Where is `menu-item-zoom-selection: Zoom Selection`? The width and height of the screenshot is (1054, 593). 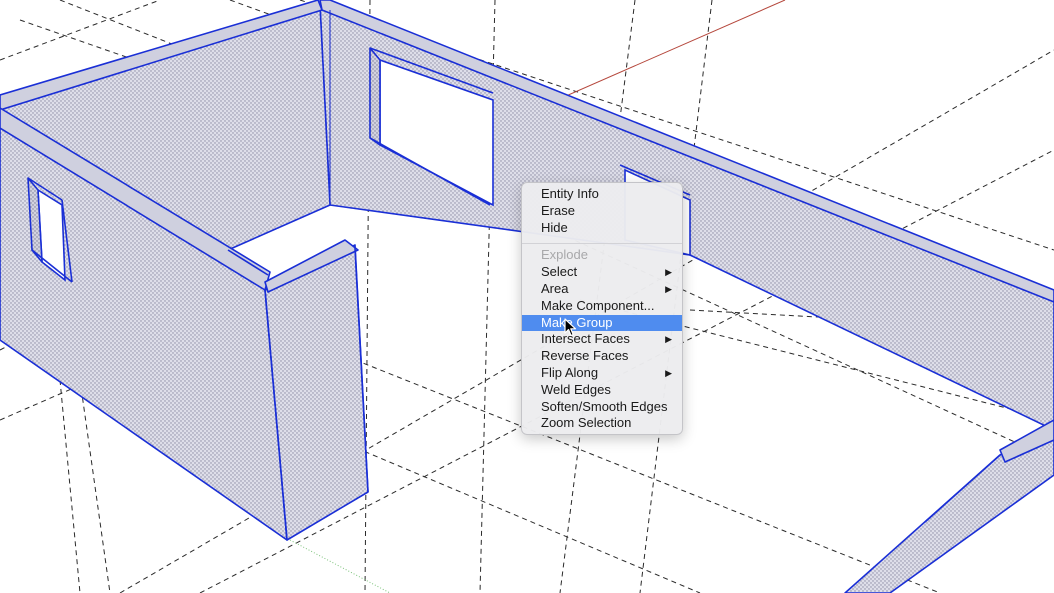 menu-item-zoom-selection: Zoom Selection is located at coordinates (602, 423).